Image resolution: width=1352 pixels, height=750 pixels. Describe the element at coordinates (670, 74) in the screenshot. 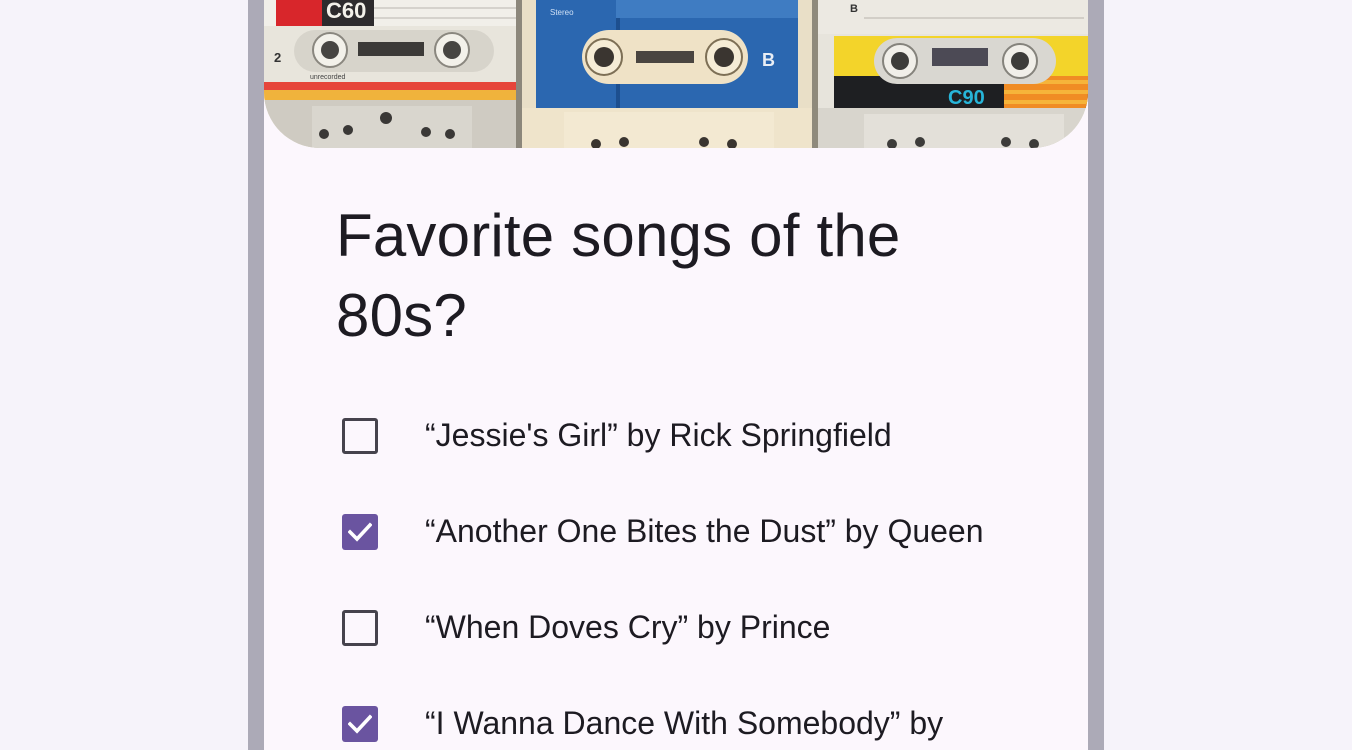

I see `cassette-middle: Stereo B` at that location.